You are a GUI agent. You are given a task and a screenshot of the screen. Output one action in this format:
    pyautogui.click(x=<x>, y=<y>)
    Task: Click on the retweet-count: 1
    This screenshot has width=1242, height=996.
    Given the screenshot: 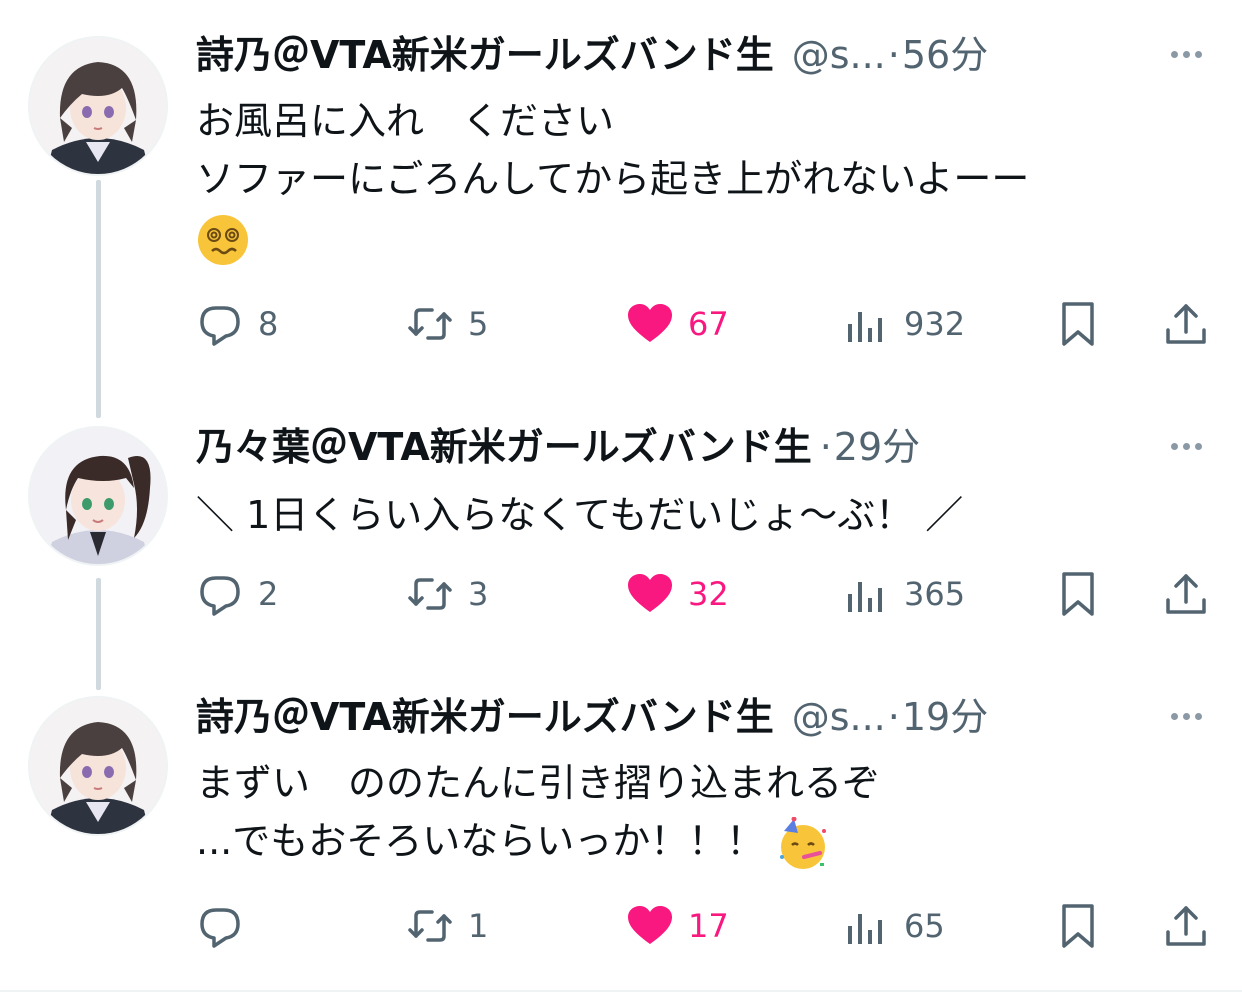 What is the action you would take?
    pyautogui.click(x=478, y=926)
    